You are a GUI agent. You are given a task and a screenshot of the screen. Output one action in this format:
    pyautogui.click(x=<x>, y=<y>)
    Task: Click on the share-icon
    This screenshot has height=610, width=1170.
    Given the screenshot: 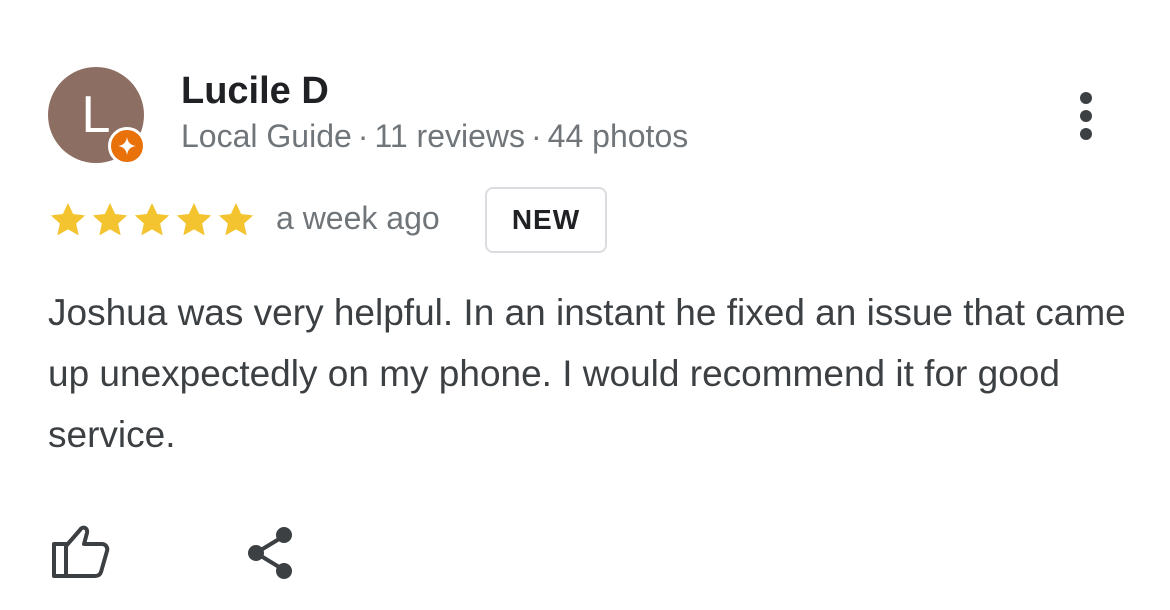 What is the action you would take?
    pyautogui.click(x=270, y=553)
    